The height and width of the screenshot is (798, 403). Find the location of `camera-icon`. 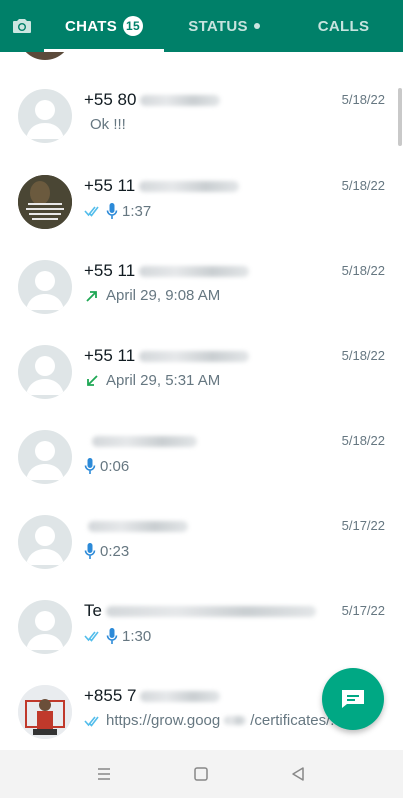

camera-icon is located at coordinates (22, 26).